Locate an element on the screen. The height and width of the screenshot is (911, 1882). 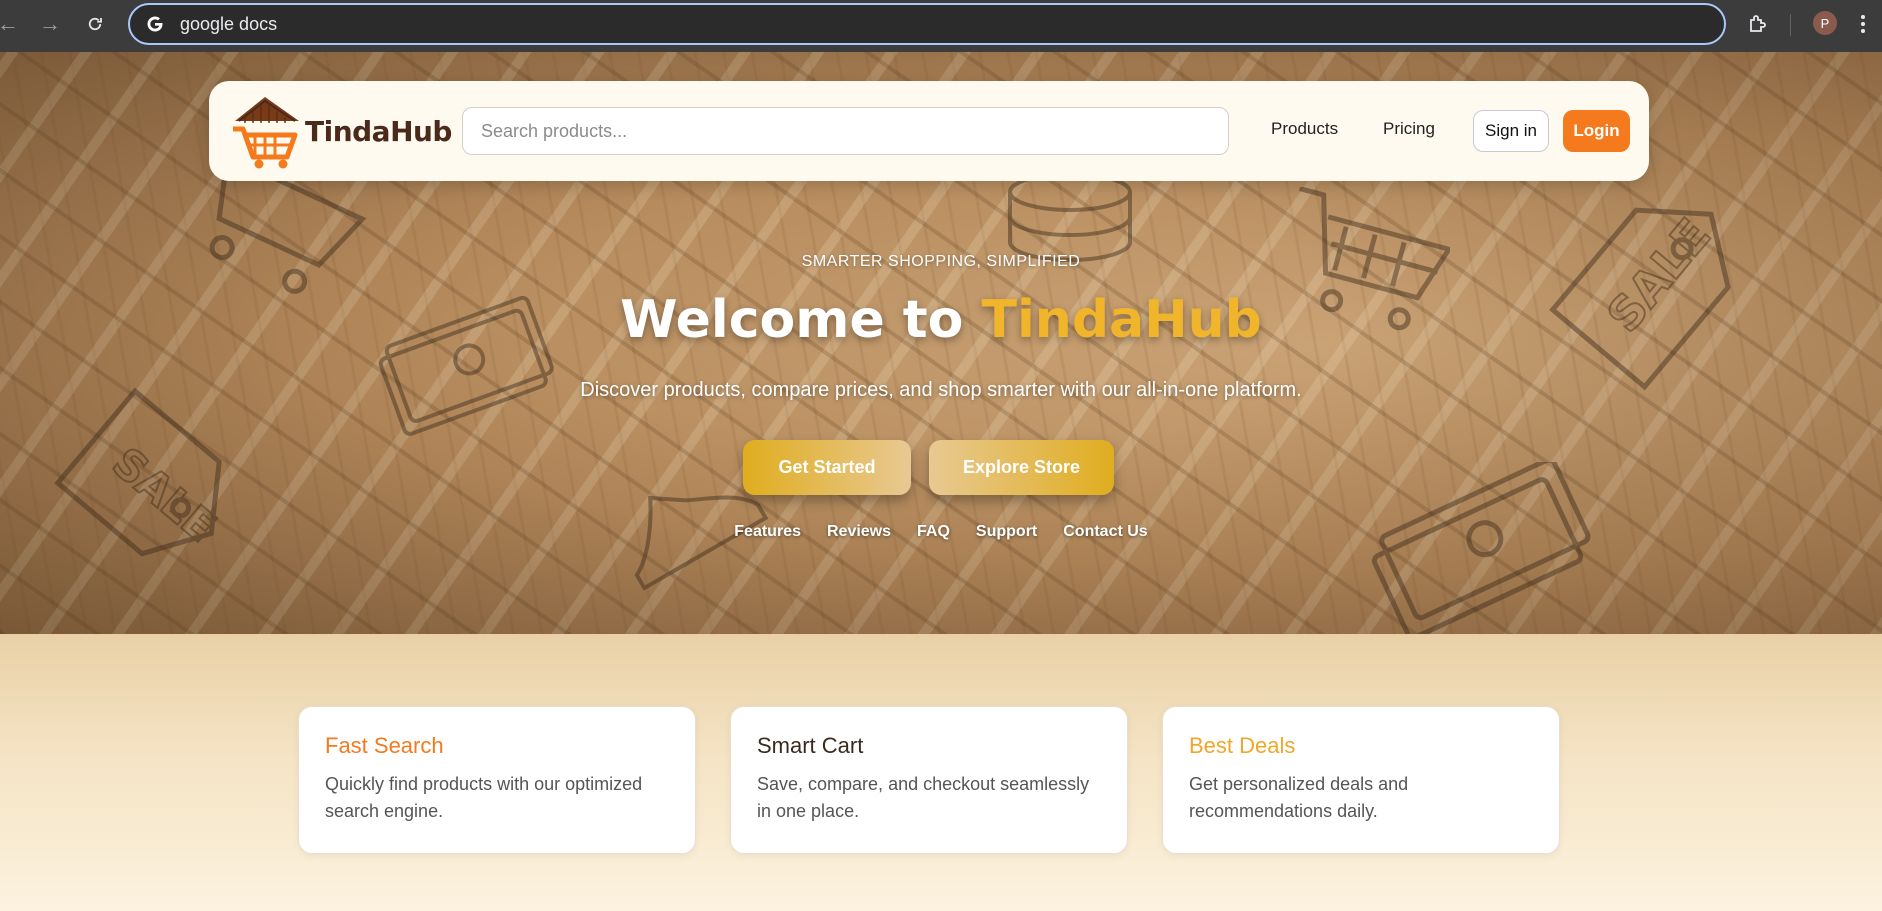
link-reviews: Reviews is located at coordinates (859, 532).